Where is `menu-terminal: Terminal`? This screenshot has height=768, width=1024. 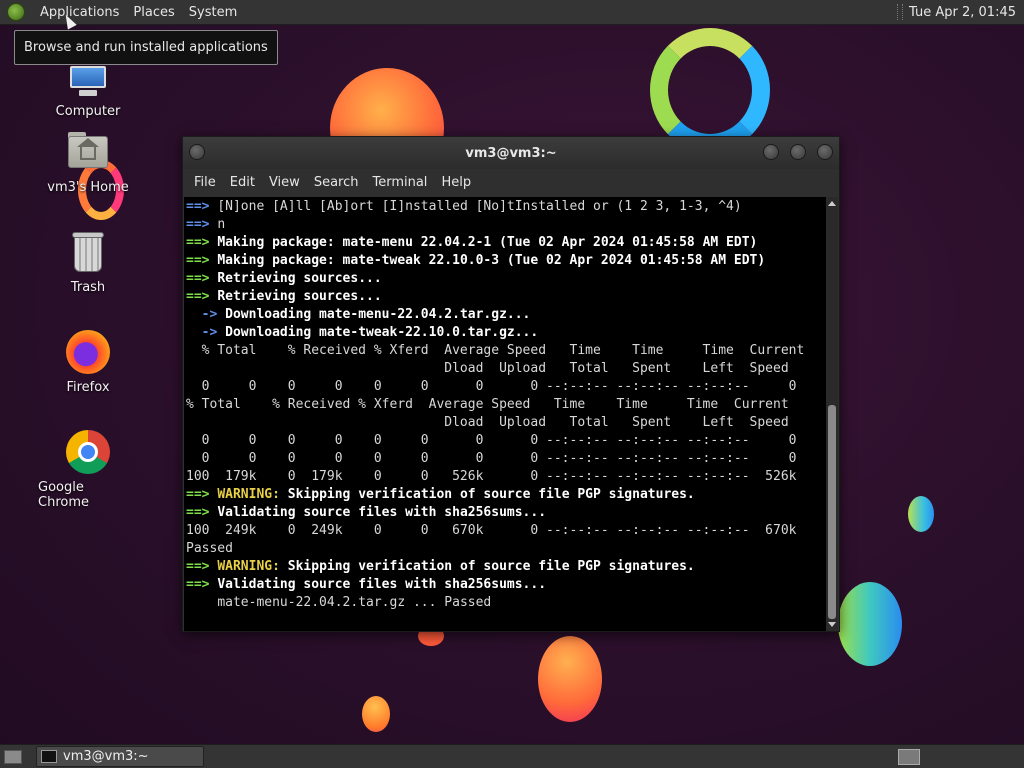 menu-terminal: Terminal is located at coordinates (399, 183).